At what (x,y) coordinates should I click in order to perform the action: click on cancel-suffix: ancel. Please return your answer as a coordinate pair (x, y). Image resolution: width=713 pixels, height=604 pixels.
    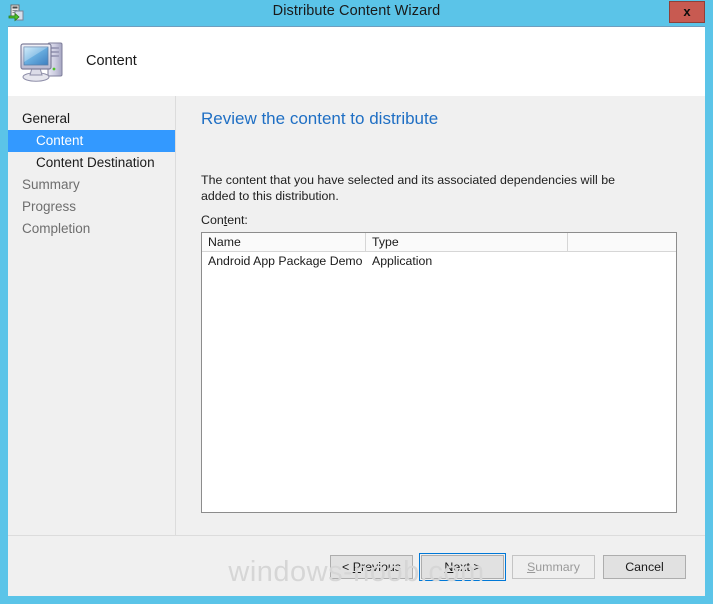
    Looking at the image, I should click on (649, 567).